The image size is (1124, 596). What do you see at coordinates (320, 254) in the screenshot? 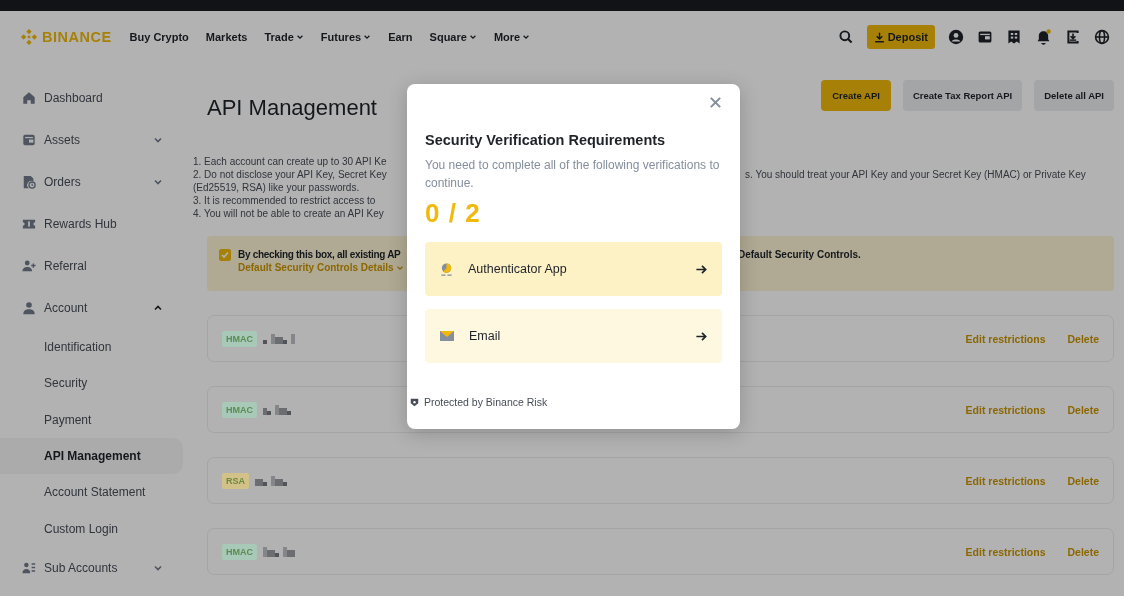
I see `notice-text: By checking this box, all existing AP` at bounding box center [320, 254].